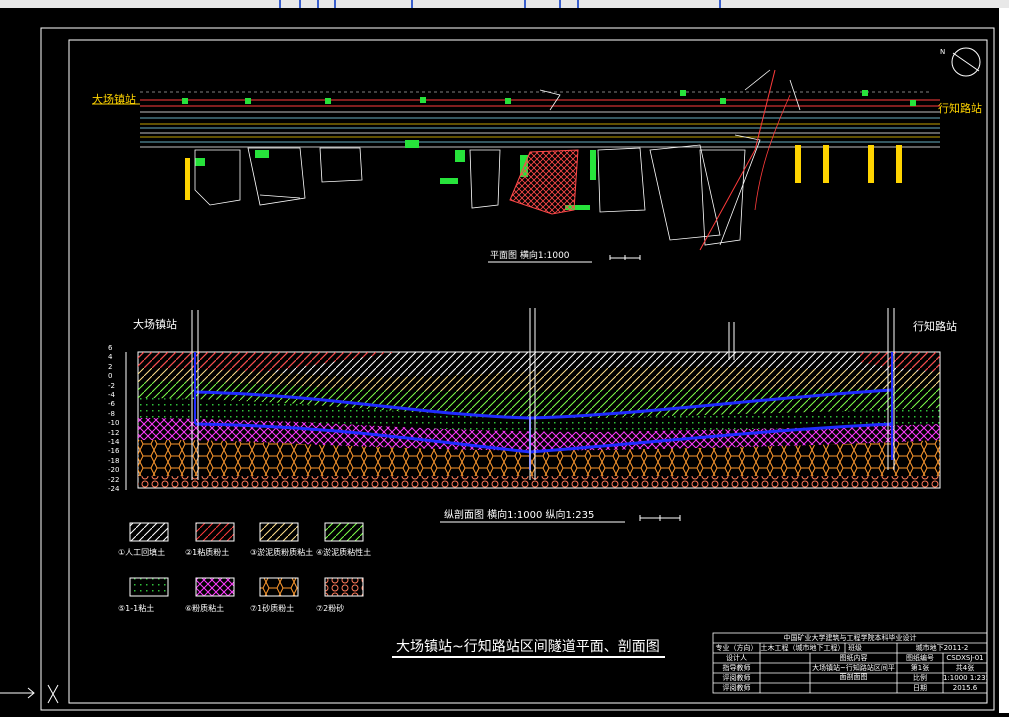  I want to click on tb-content-label: 图纸内容, so click(853, 658).